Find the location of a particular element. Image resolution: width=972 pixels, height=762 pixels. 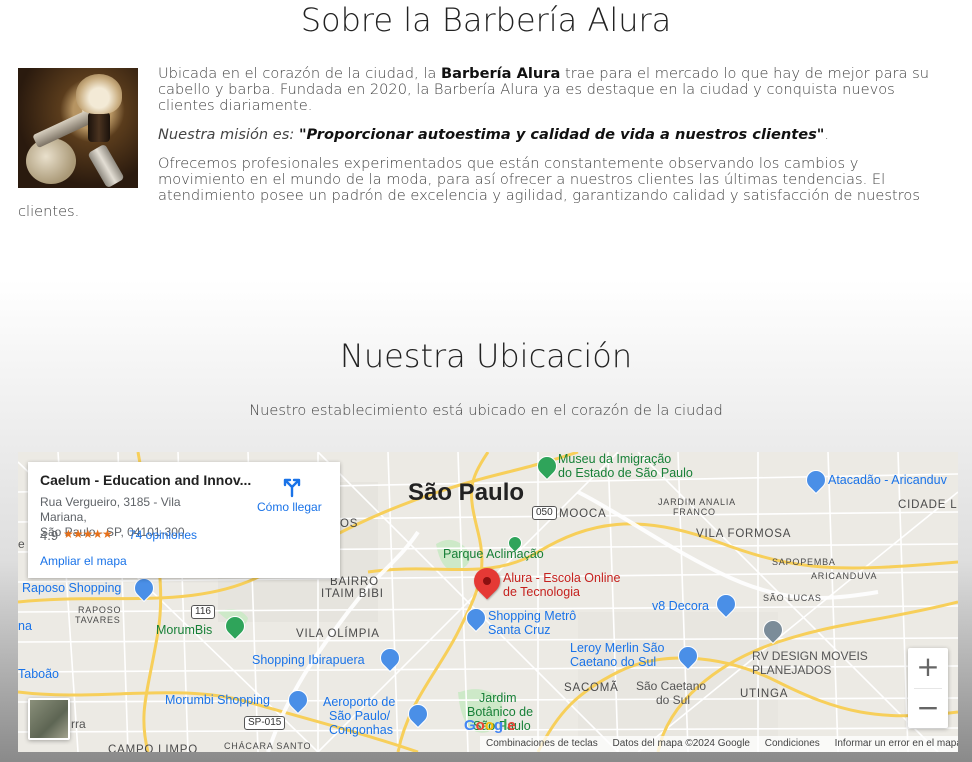

highway-shield-116: 116 is located at coordinates (203, 612).